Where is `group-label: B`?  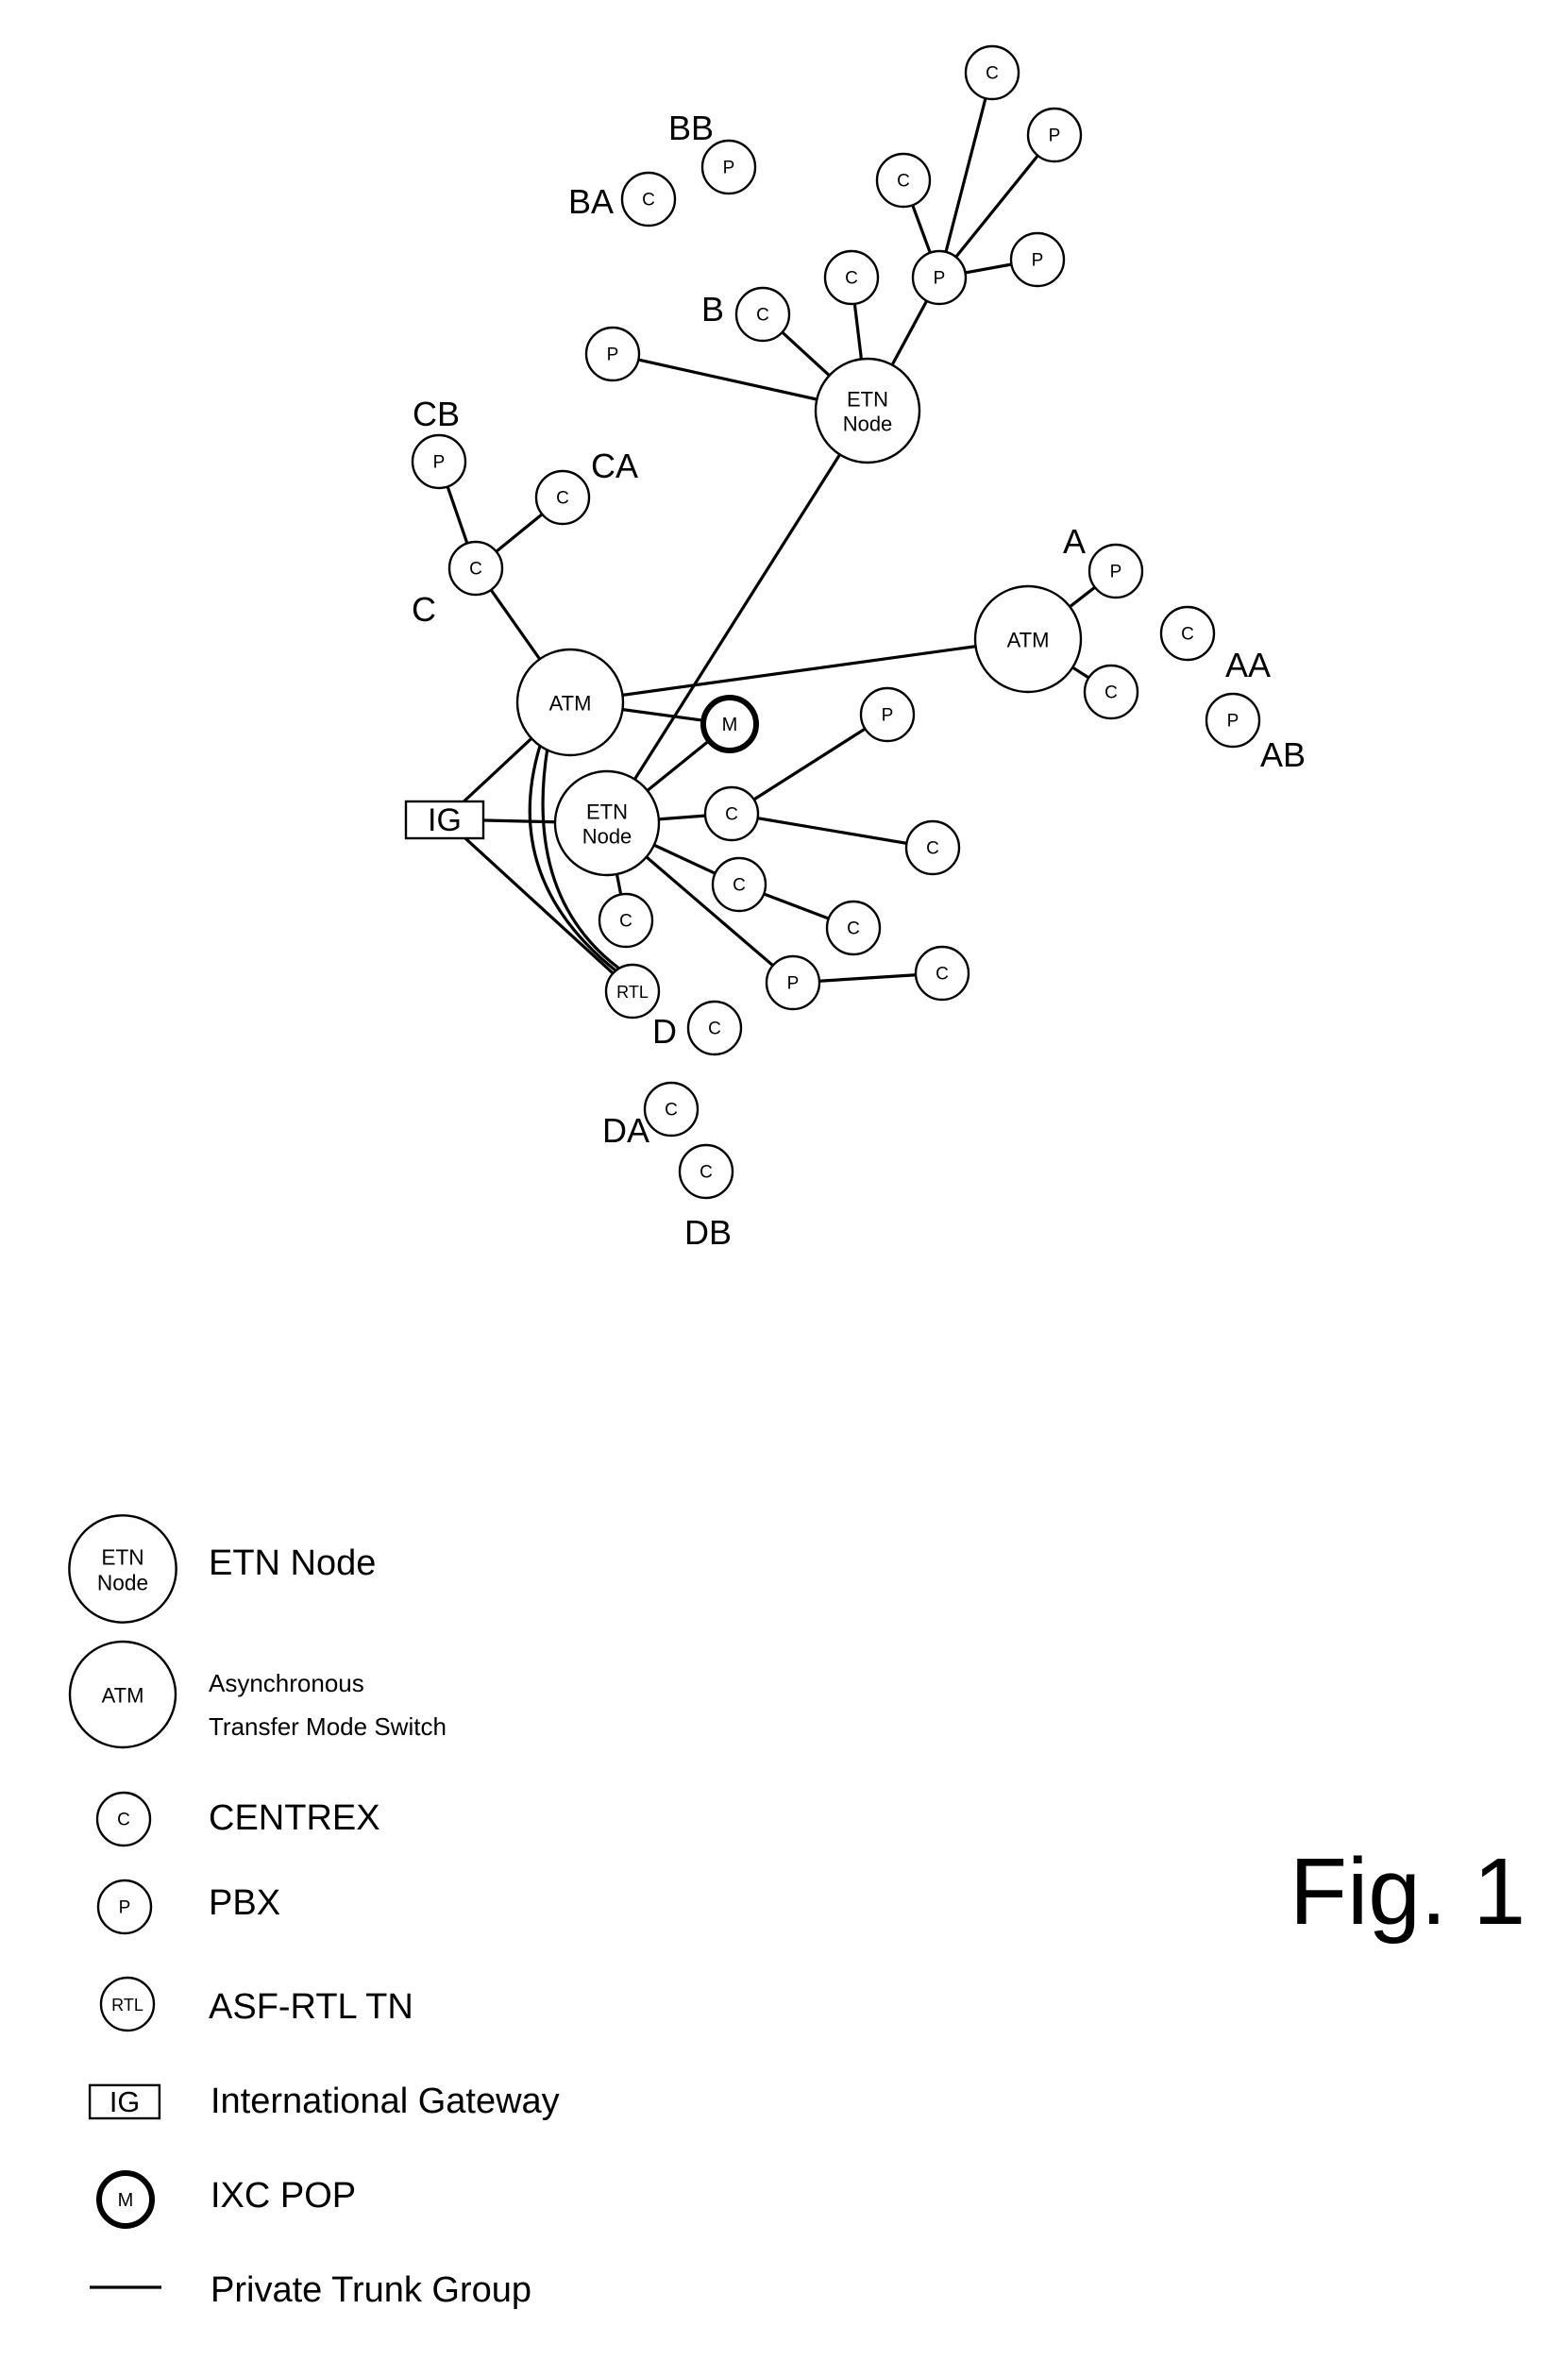
group-label: B is located at coordinates (713, 309).